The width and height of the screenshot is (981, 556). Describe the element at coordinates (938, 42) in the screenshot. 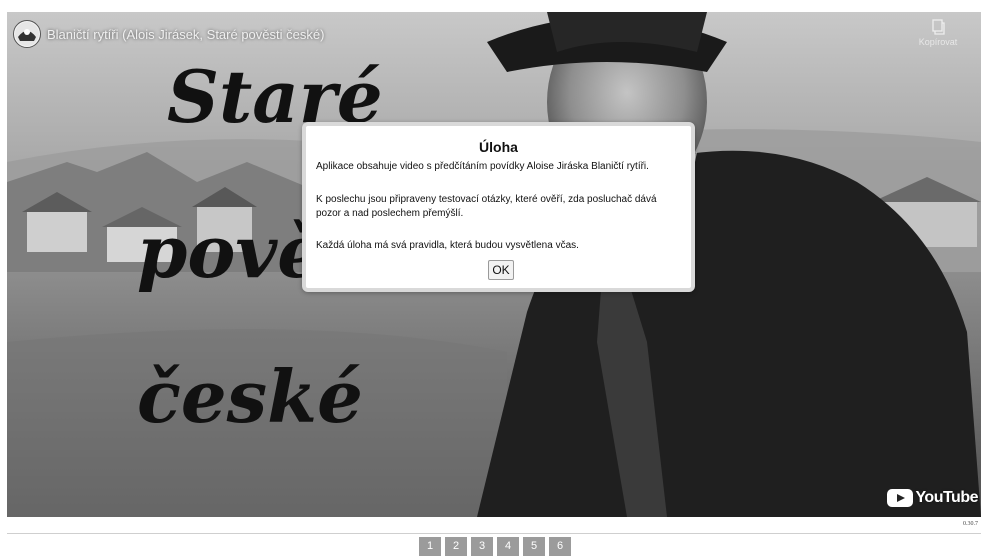

I see `copy-label: Kopírovat` at that location.